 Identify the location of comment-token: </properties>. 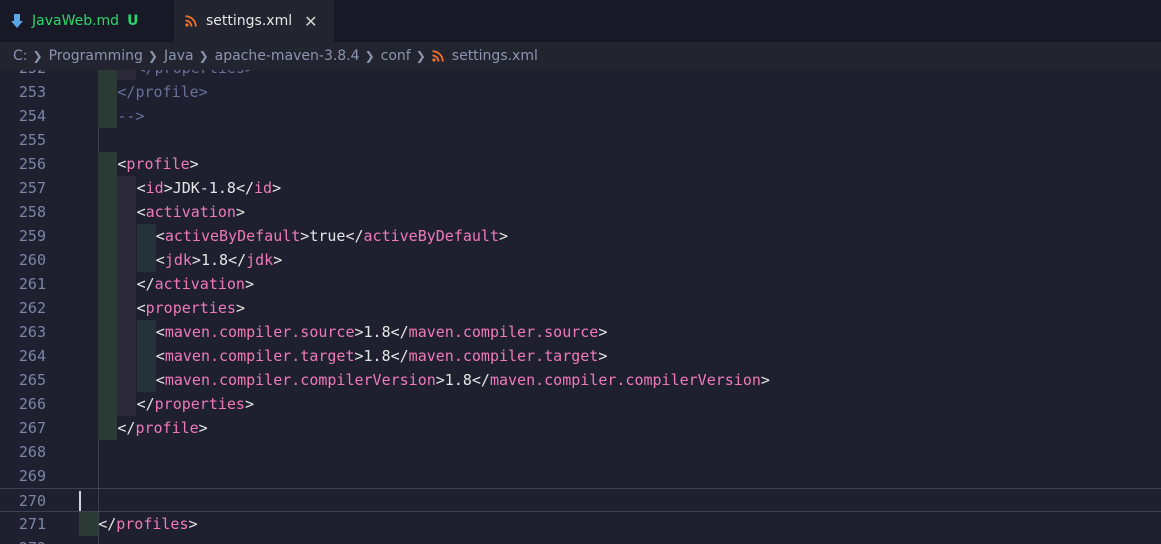
(195, 73).